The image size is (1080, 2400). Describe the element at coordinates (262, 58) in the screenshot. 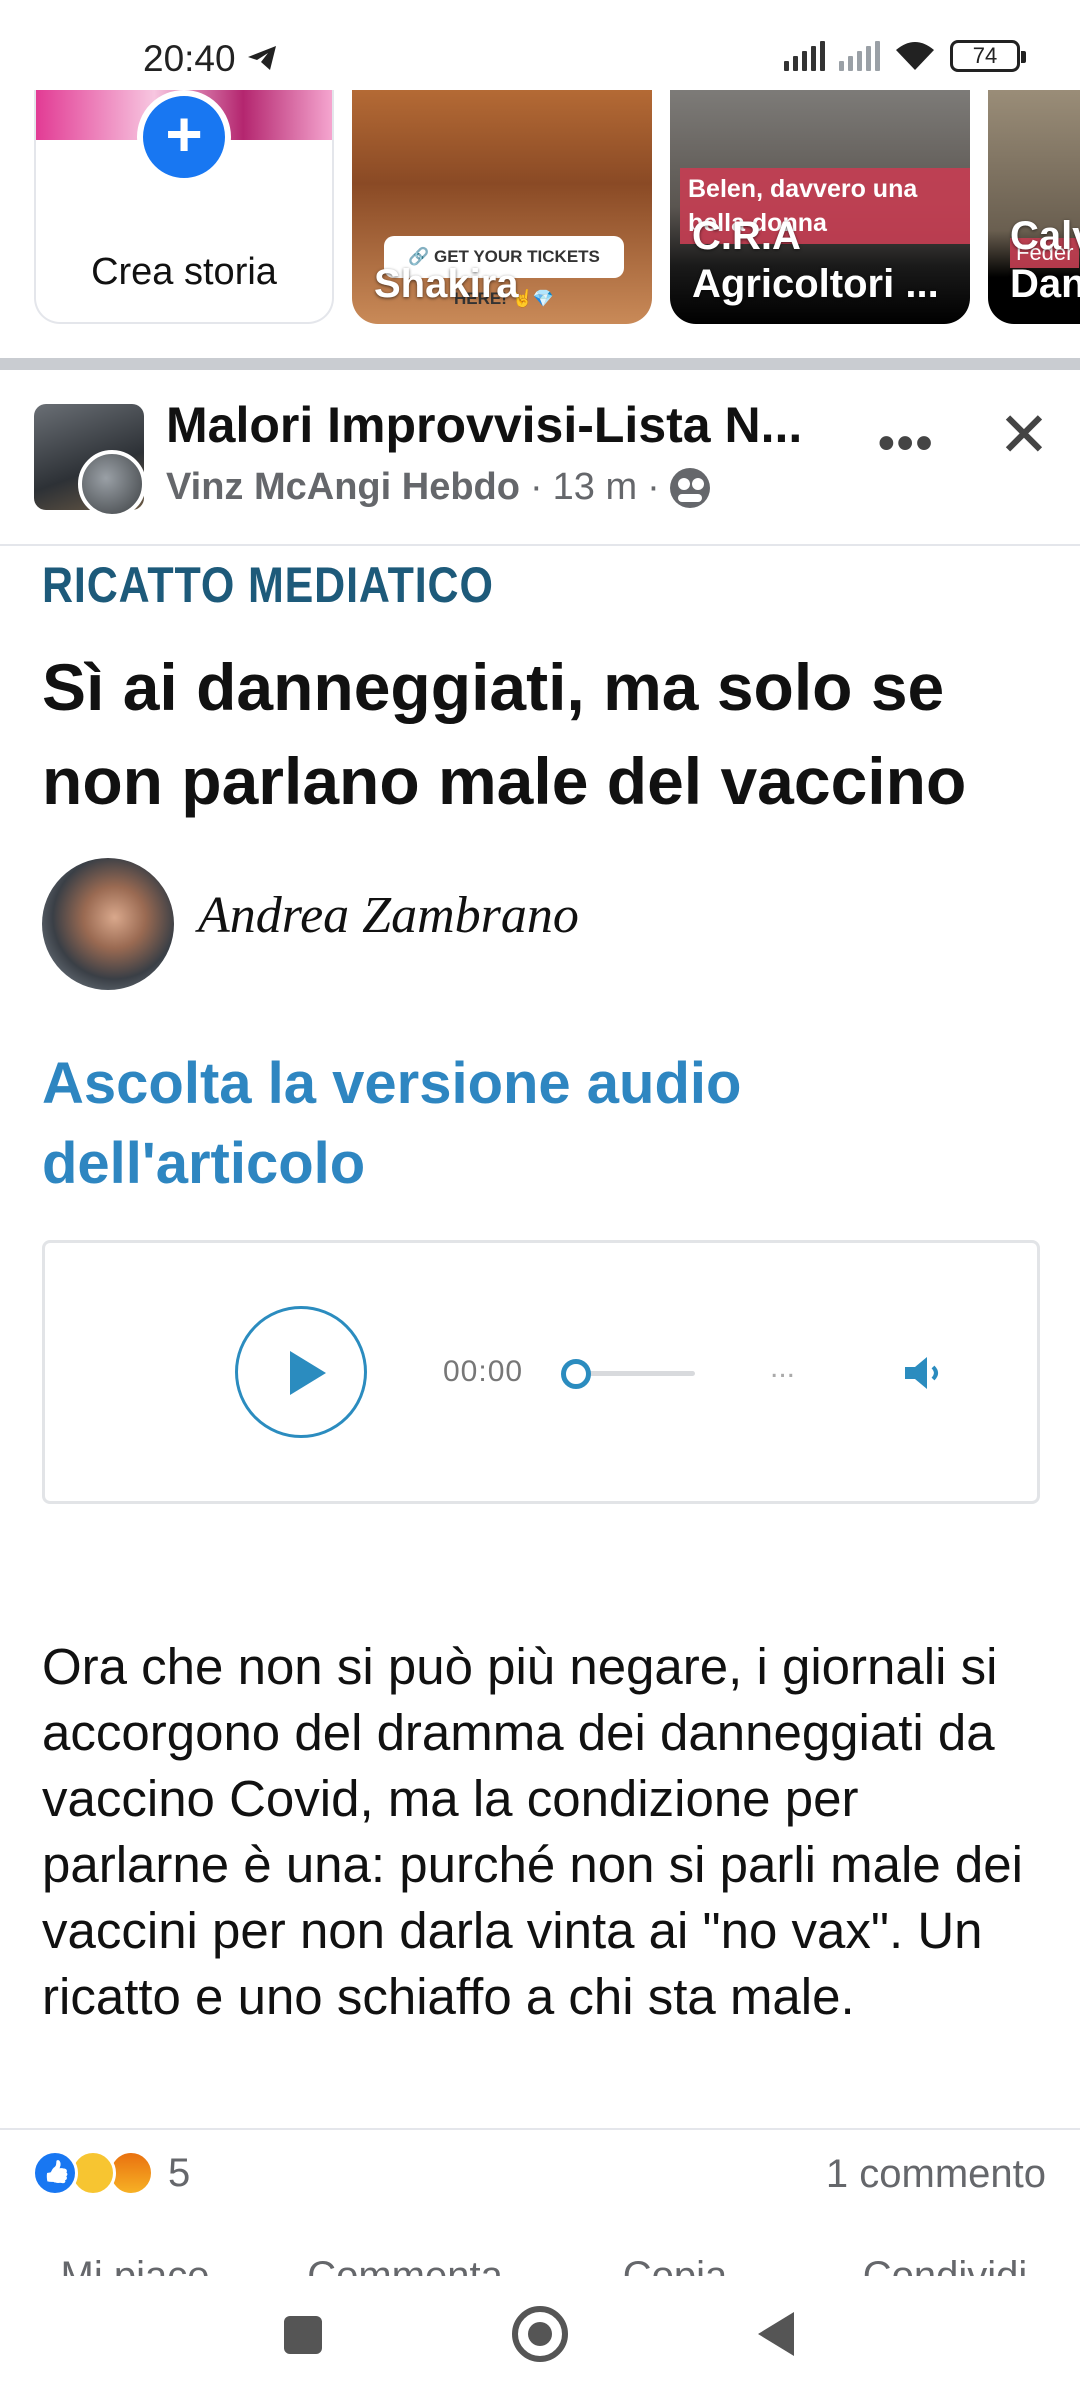

I see `telegram-icon` at that location.